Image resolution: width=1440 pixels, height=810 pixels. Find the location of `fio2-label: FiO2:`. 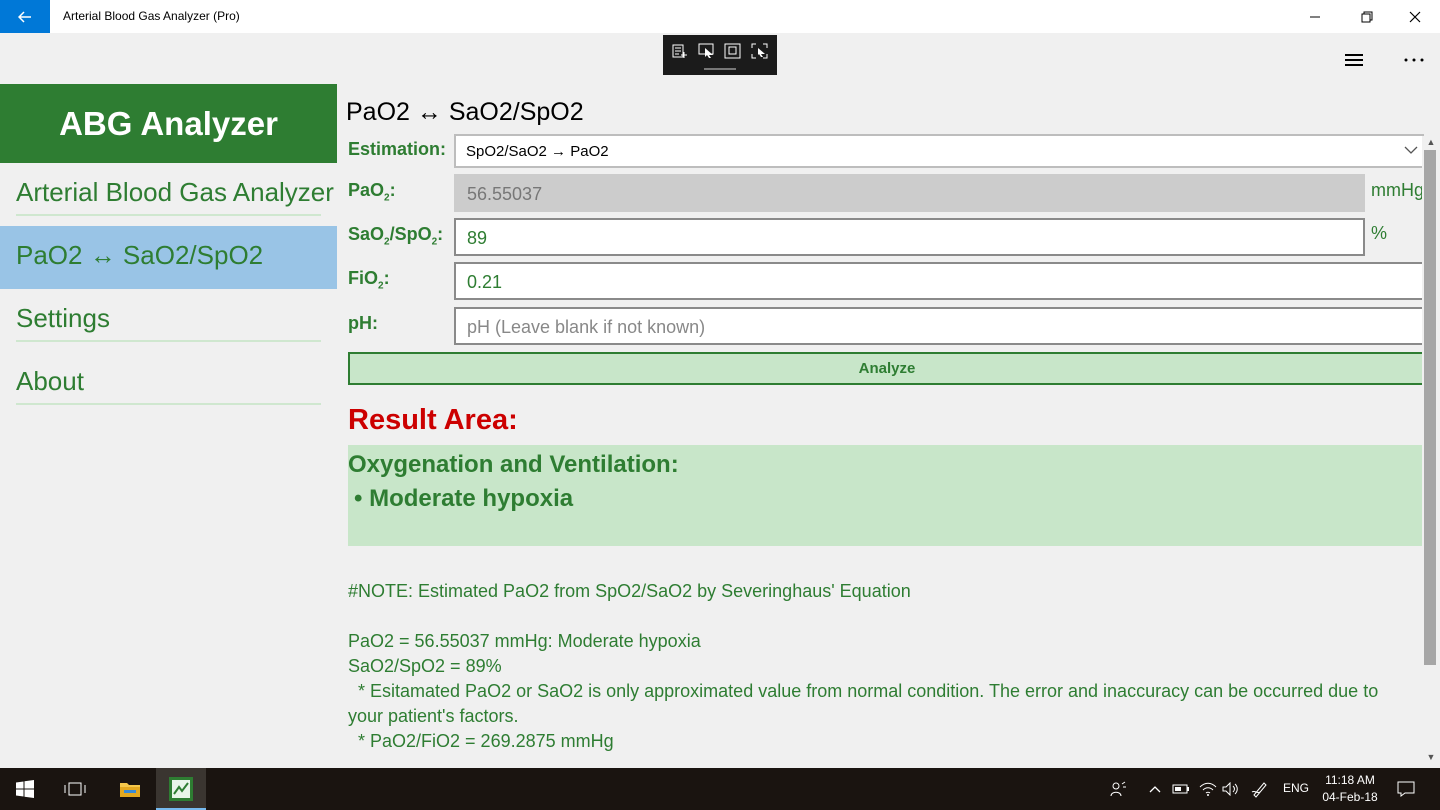

fio2-label: FiO2: is located at coordinates (369, 280).